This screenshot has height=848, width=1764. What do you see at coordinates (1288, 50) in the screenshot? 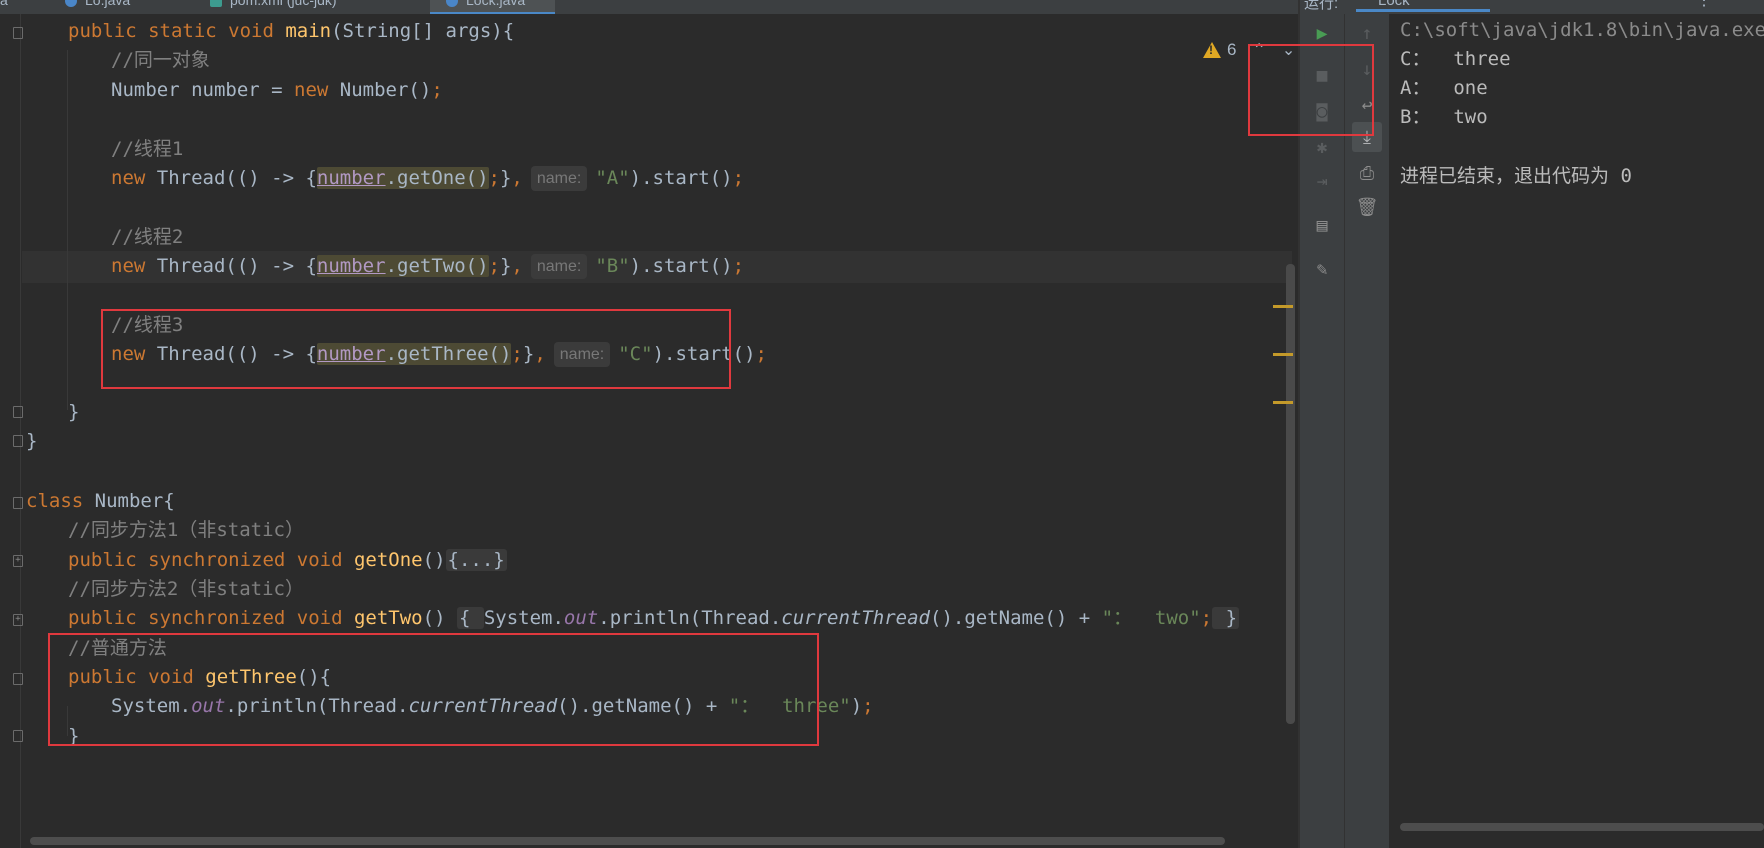
I see `chevron-down-icon: ⌄` at bounding box center [1288, 50].